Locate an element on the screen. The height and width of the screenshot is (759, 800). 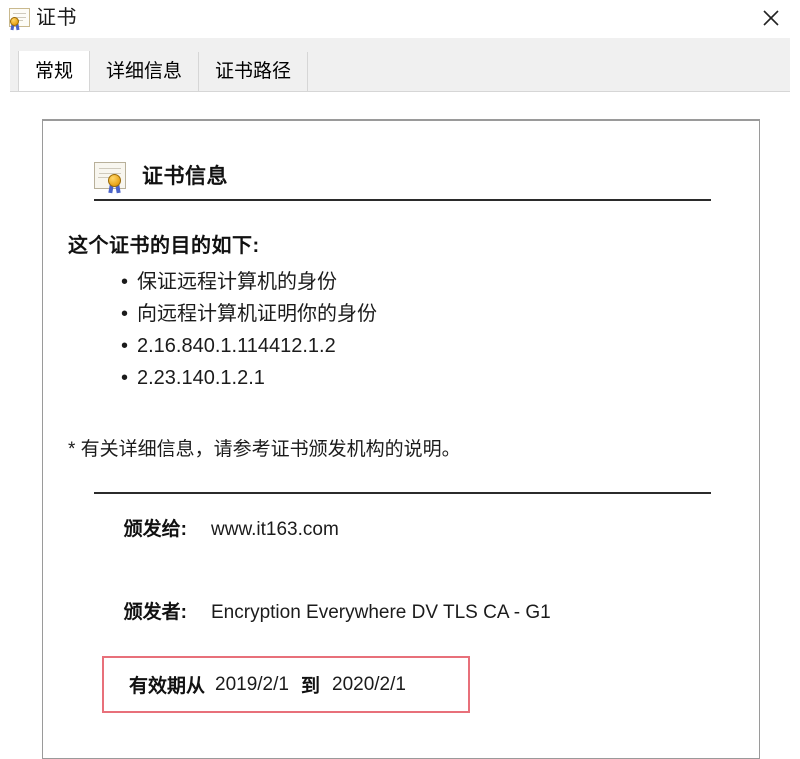
list-item: 保证远程计算机的身份 is located at coordinates (249, 282).